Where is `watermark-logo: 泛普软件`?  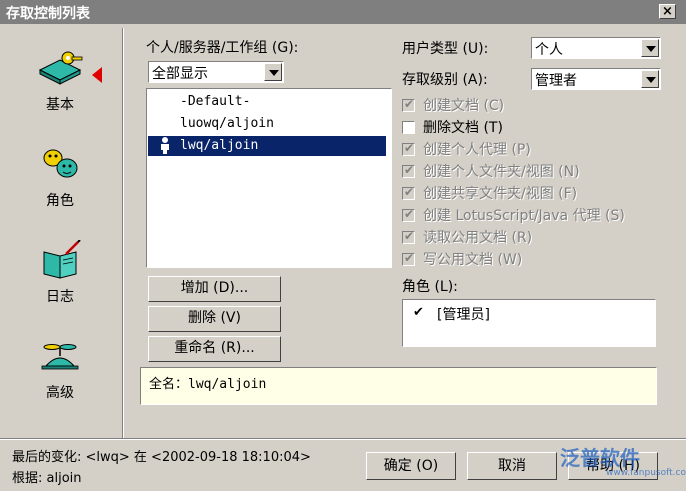 watermark-logo: 泛普软件 is located at coordinates (600, 458).